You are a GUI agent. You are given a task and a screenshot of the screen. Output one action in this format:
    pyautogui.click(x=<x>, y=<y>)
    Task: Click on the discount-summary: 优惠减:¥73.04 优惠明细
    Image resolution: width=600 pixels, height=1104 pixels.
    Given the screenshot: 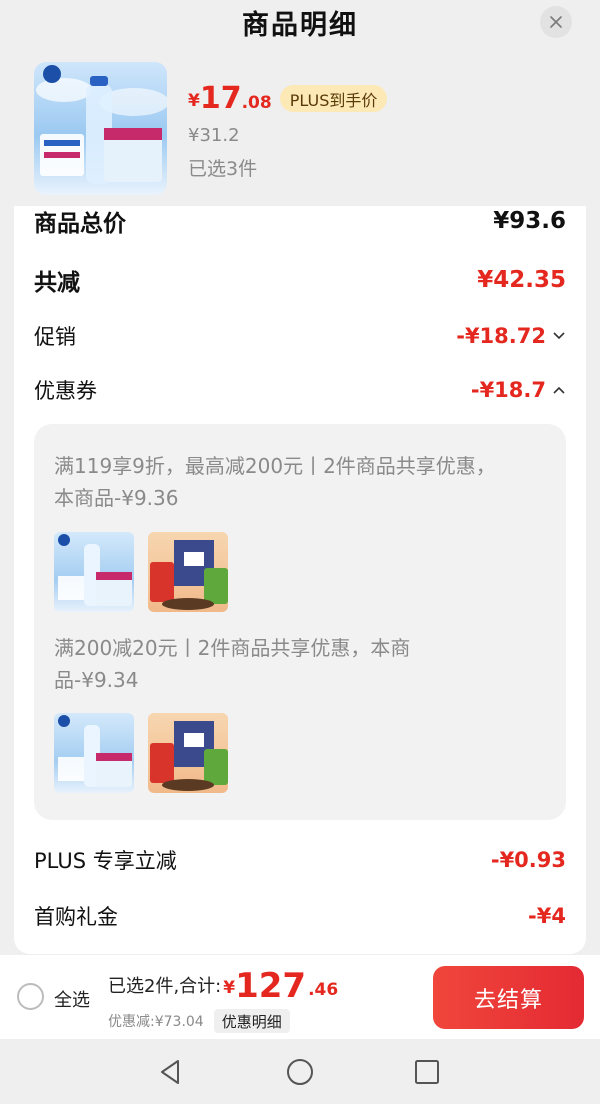 What is the action you would take?
    pyautogui.click(x=199, y=1021)
    